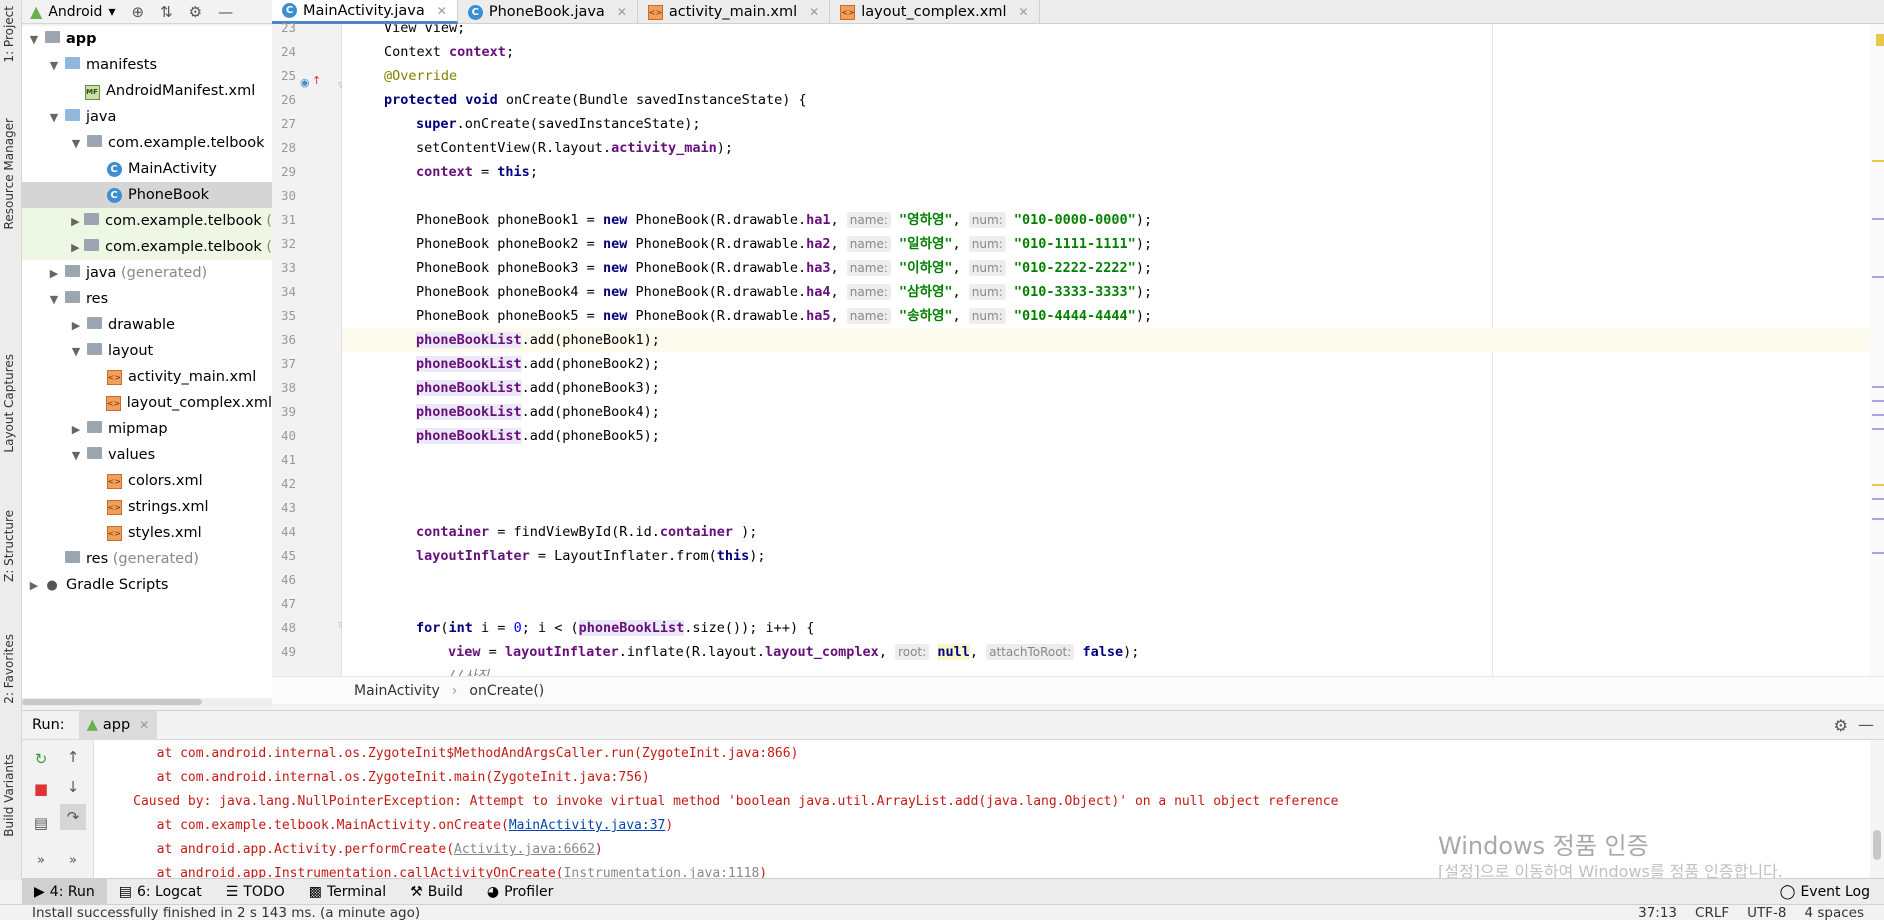 Image resolution: width=1884 pixels, height=920 pixels. What do you see at coordinates (935, 12) in the screenshot?
I see `tab-layout-complex-xml: <> layout_complex.xml ✕` at bounding box center [935, 12].